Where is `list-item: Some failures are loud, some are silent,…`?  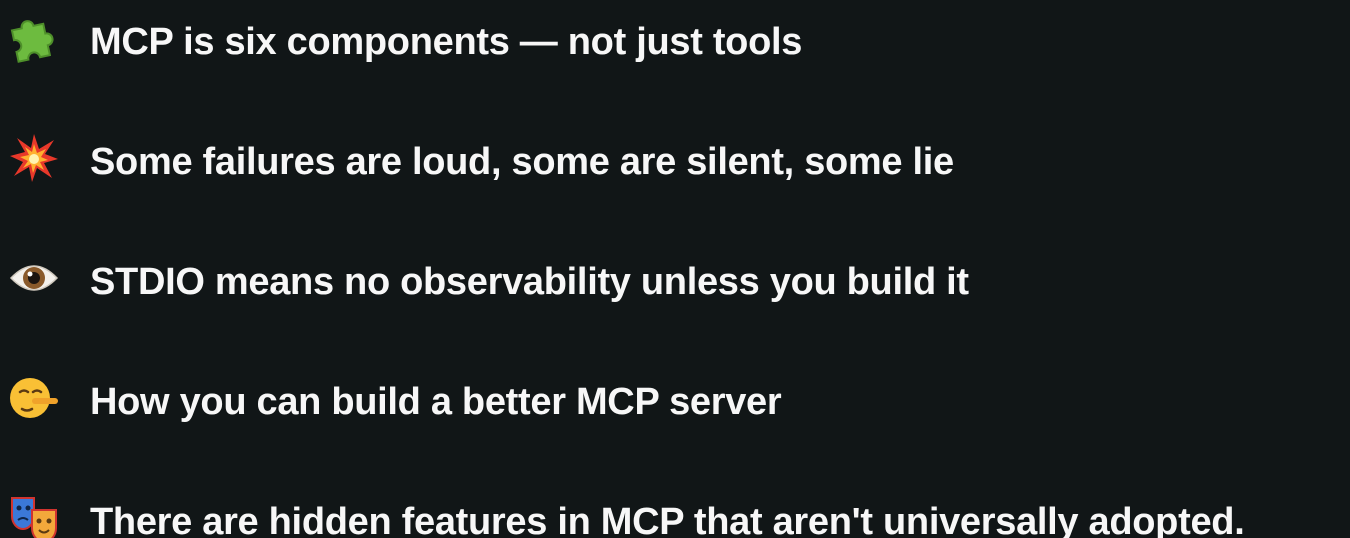 list-item: Some failures are loud, some are silent,… is located at coordinates (675, 164).